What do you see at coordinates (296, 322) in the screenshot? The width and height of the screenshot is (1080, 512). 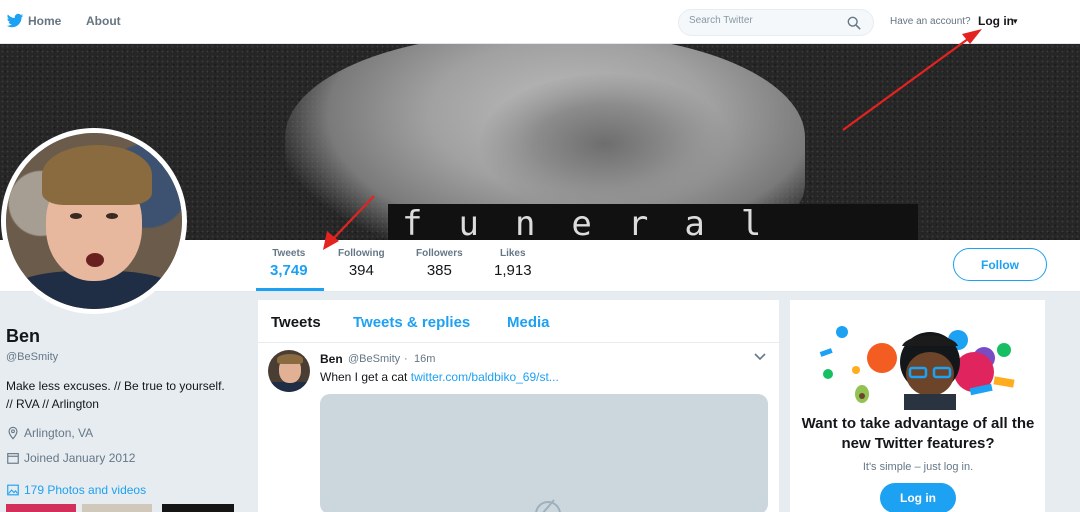 I see `tab-tweets: Tweets` at bounding box center [296, 322].